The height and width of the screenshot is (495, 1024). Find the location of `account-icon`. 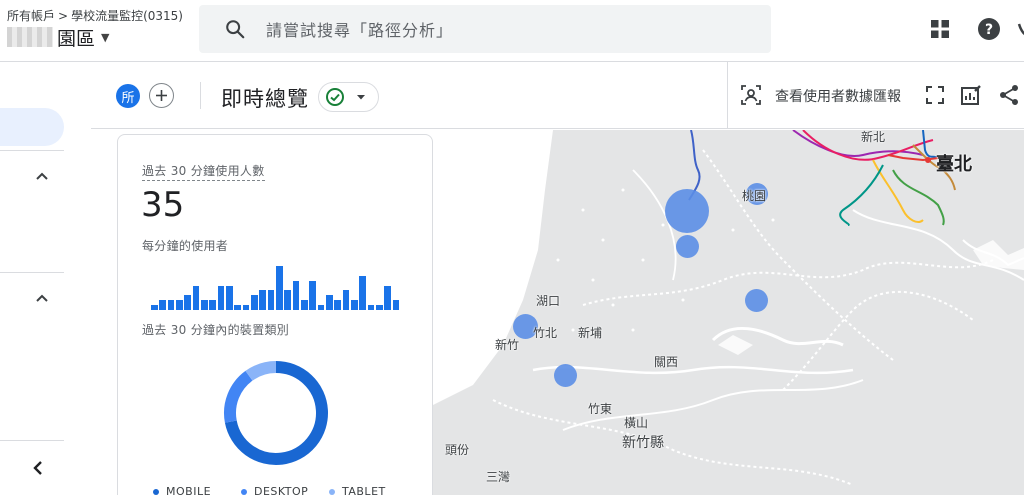

account-icon is located at coordinates (1020, 30).